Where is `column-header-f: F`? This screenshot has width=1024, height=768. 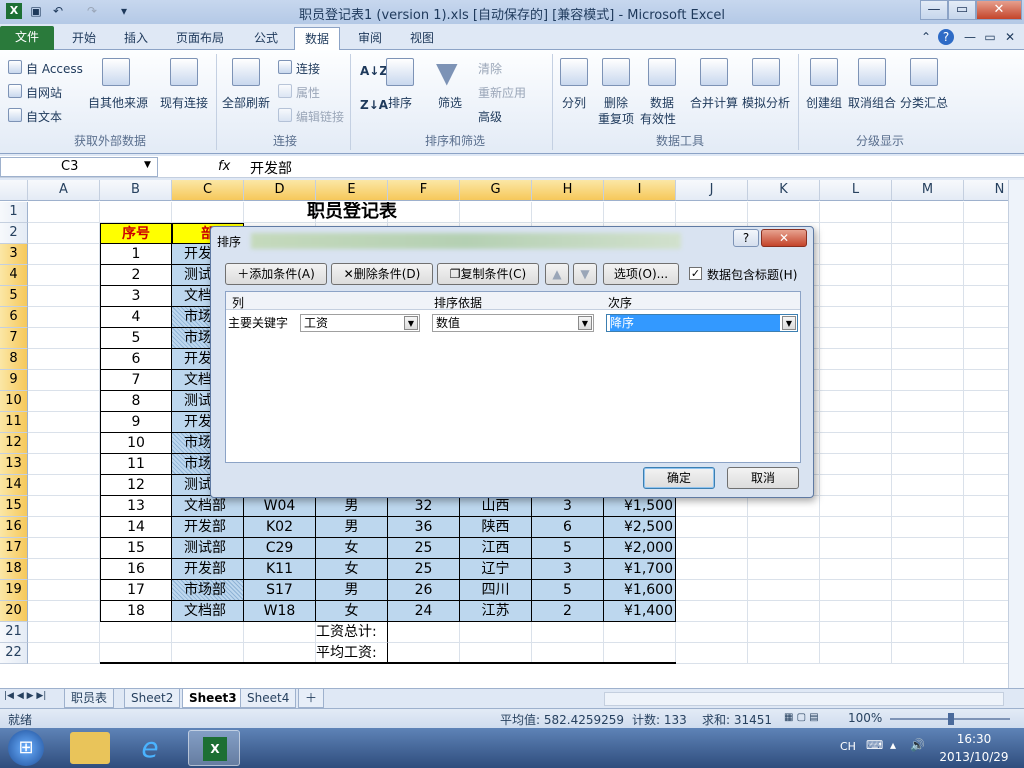
column-header-f: F is located at coordinates (424, 190).